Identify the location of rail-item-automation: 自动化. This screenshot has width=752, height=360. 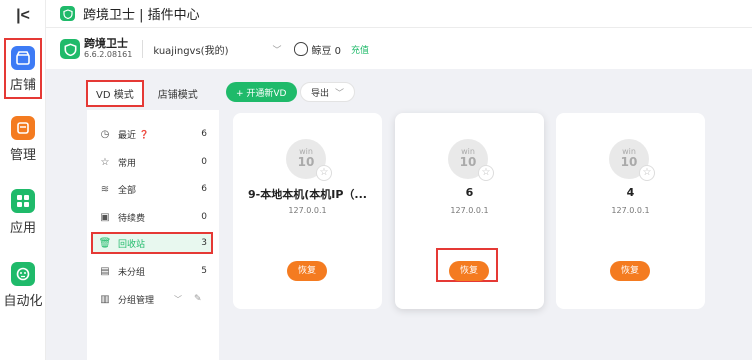
(23, 285).